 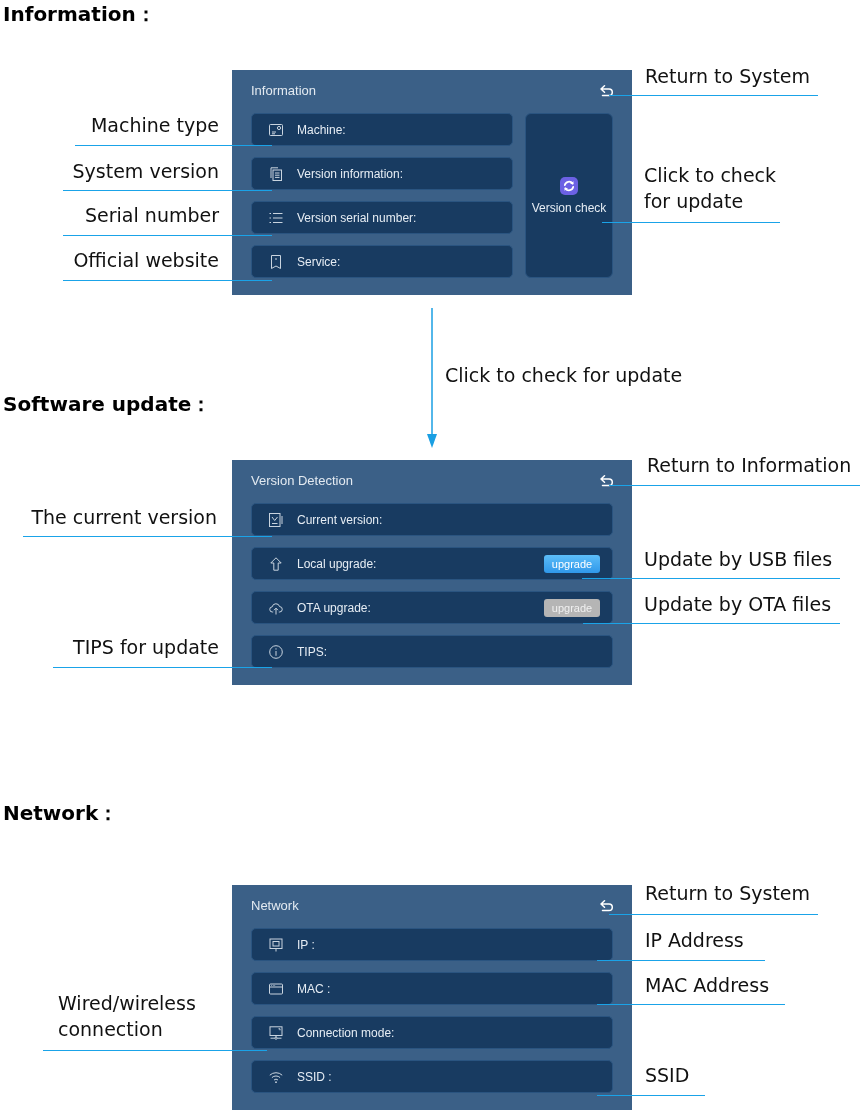 I want to click on list-icon, so click(x=276, y=217).